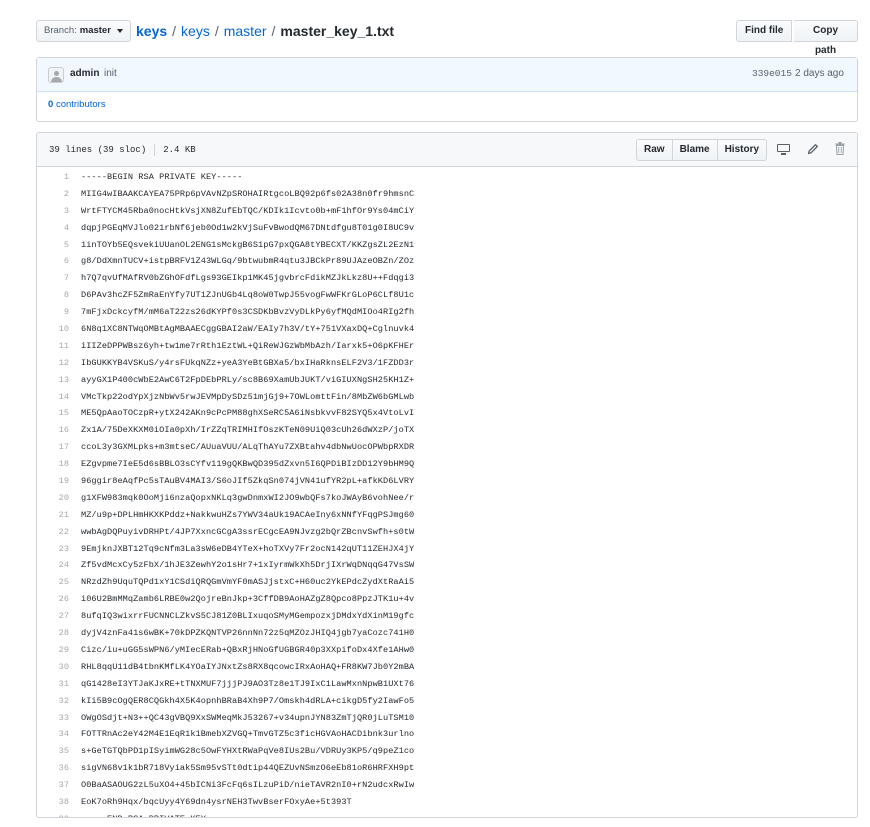  What do you see at coordinates (53, 363) in the screenshot?
I see `line-number: 12` at bounding box center [53, 363].